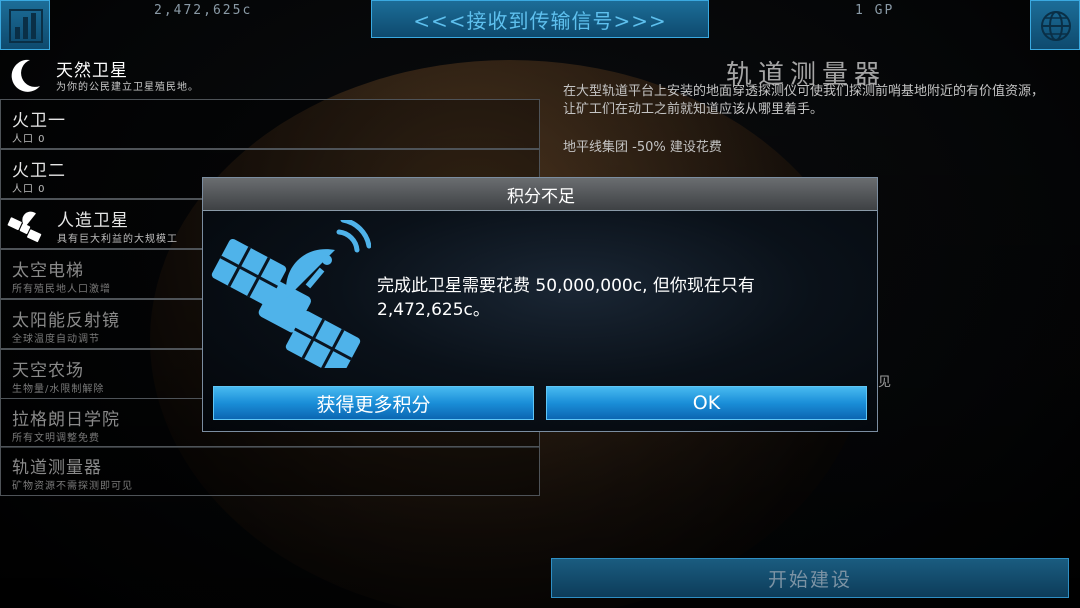 Image resolution: width=1080 pixels, height=608 pixels. What do you see at coordinates (61, 289) in the screenshot?
I see `item-desc: 所有殖民地人口激增` at bounding box center [61, 289].